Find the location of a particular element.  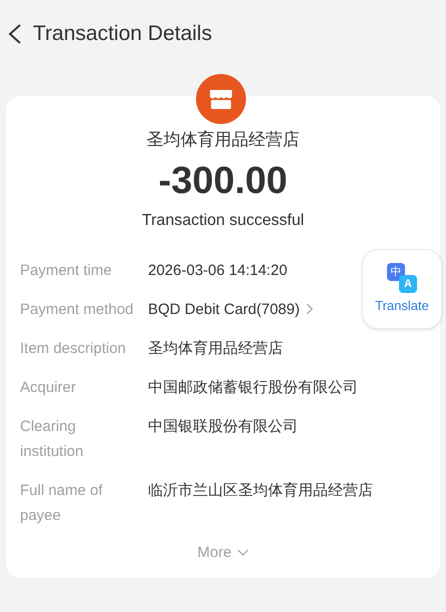

transaction-status: Transaction successful is located at coordinates (223, 220).